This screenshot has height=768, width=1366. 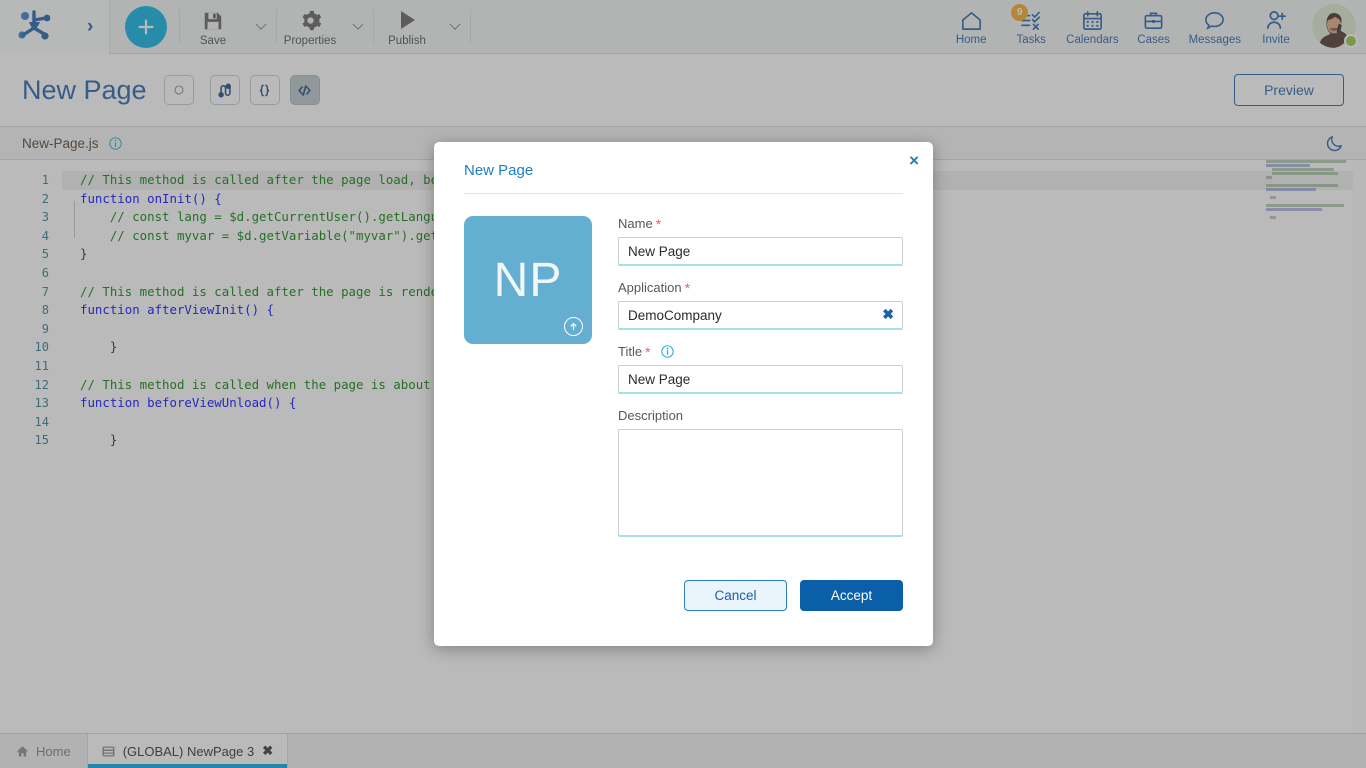 I want to click on title-input-wrap, so click(x=760, y=379).